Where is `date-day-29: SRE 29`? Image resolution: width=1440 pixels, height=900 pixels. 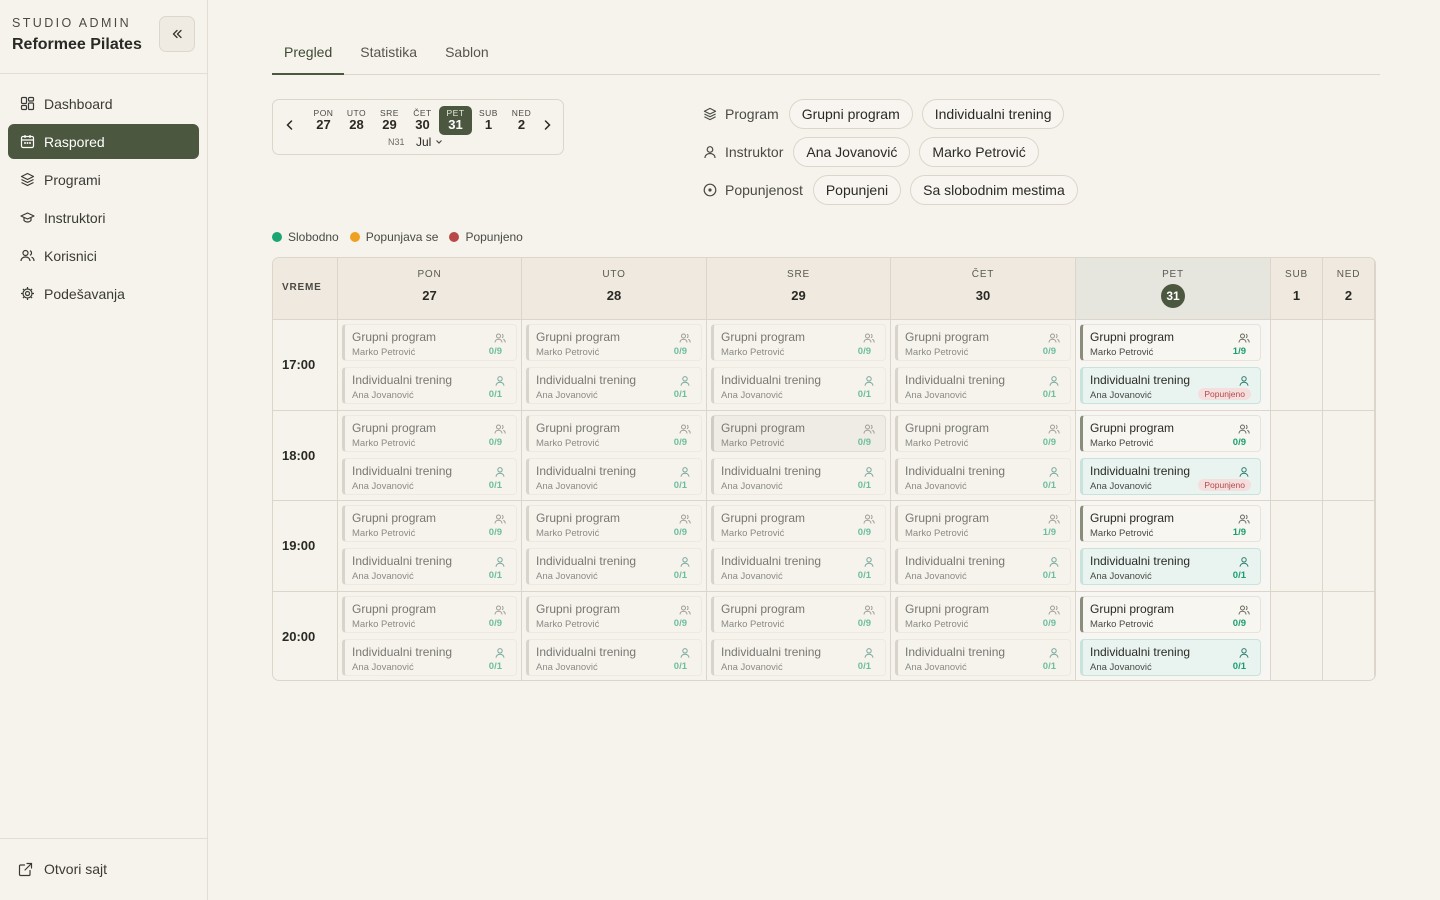
date-day-29: SRE 29 is located at coordinates (389, 119).